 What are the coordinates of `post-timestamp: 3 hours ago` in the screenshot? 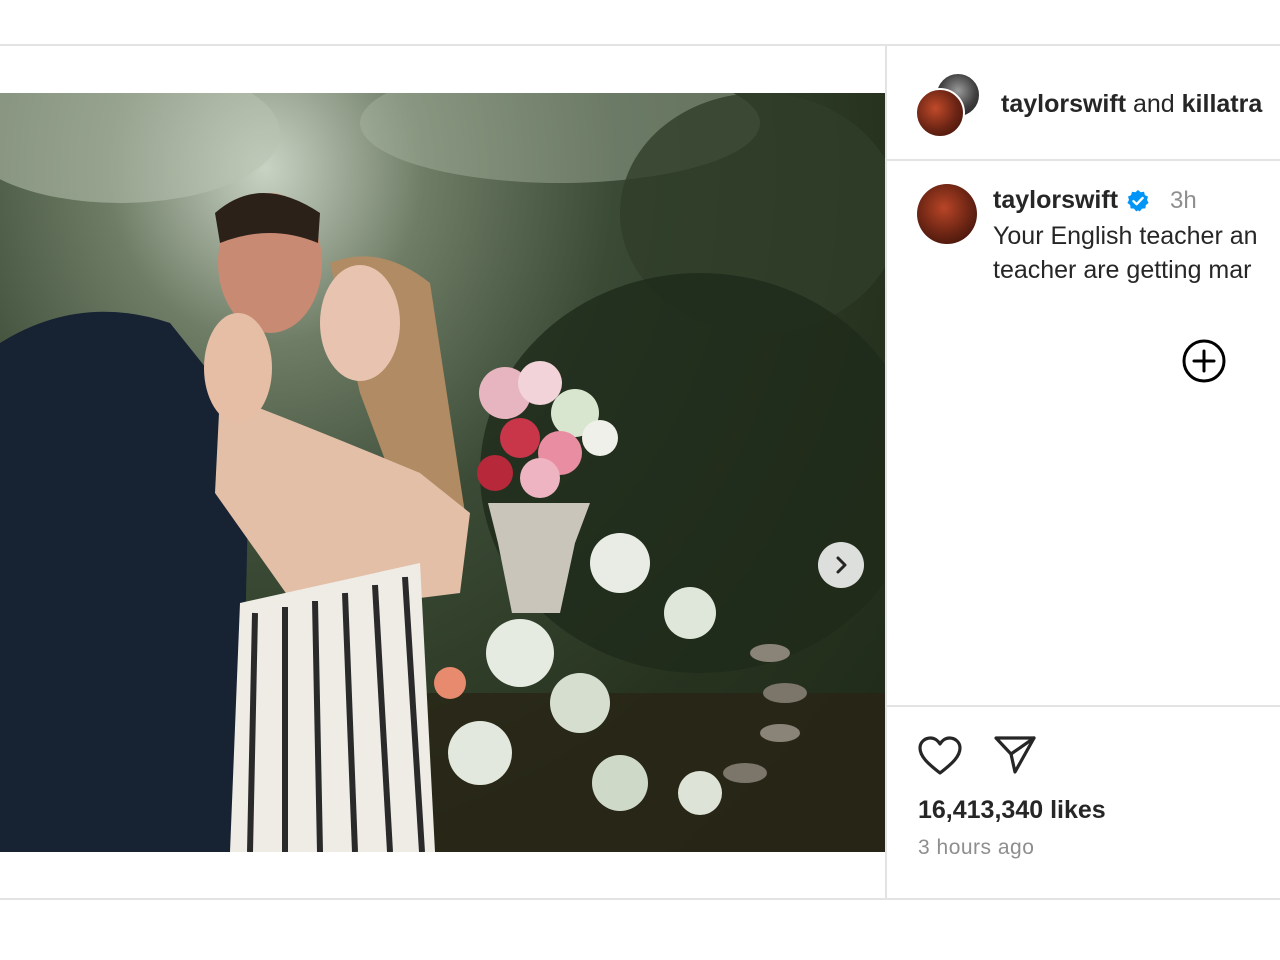 It's located at (976, 848).